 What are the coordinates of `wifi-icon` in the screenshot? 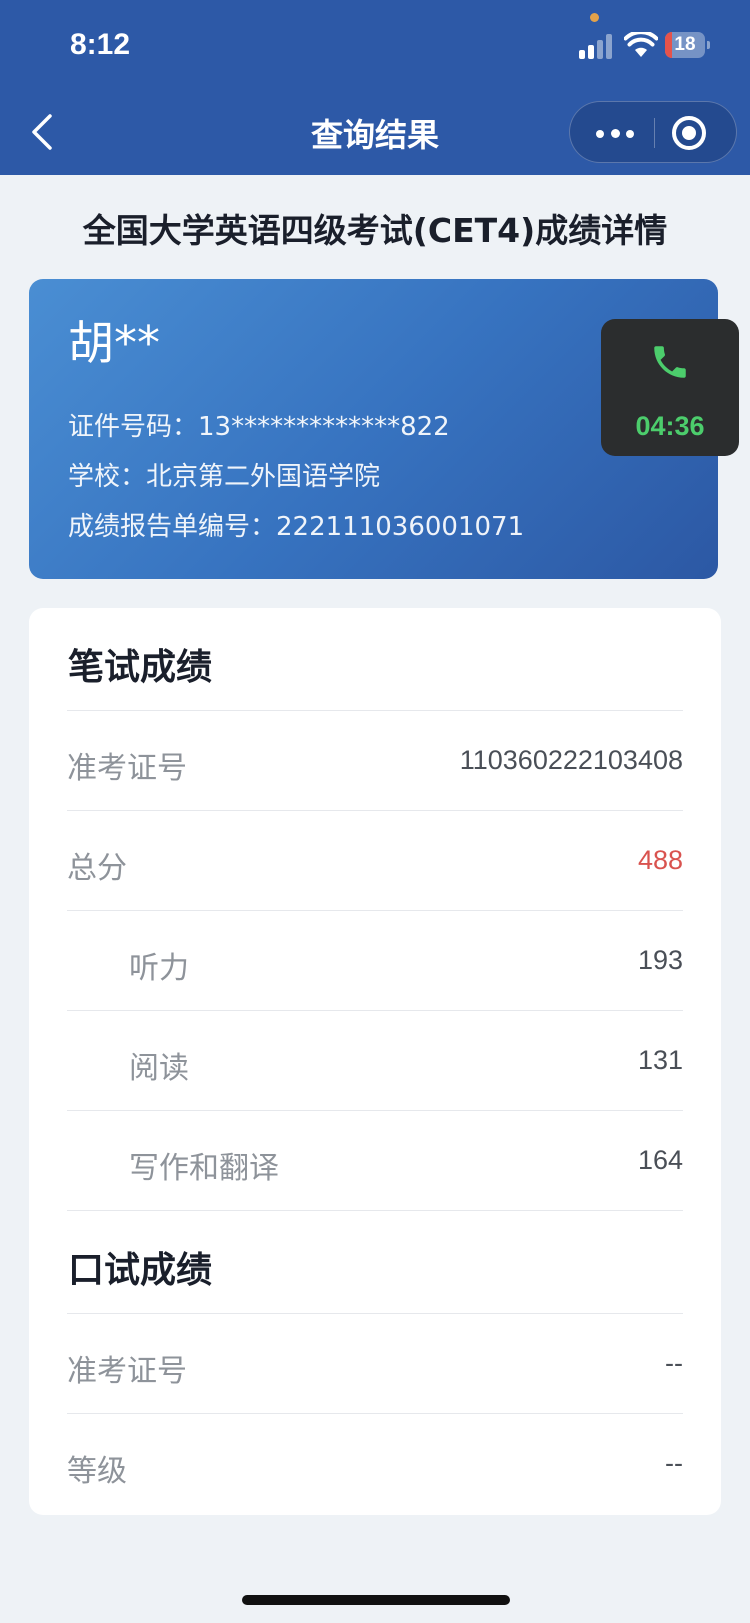 It's located at (641, 44).